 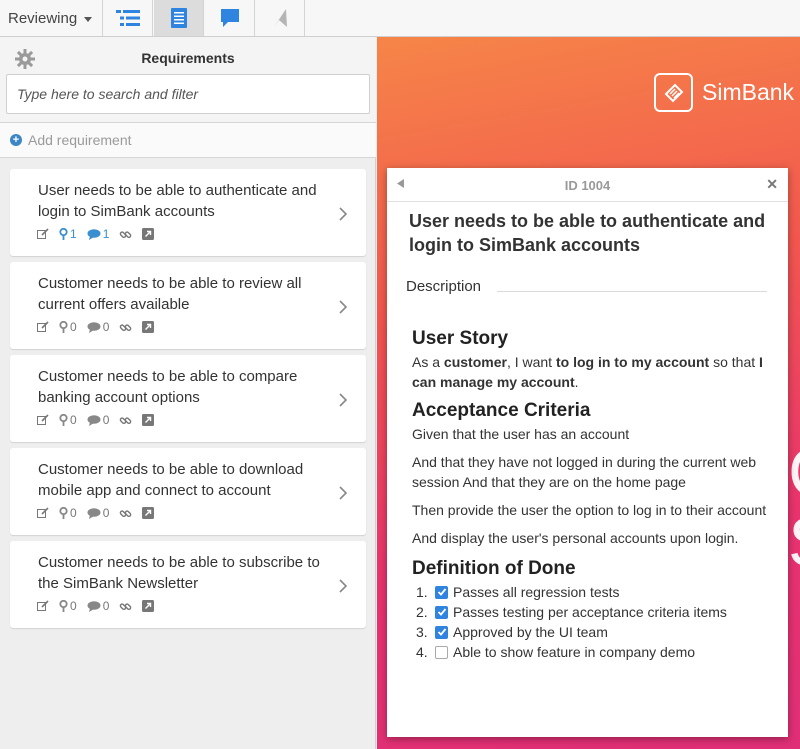 What do you see at coordinates (441, 652) in the screenshot?
I see `checkbox-unchecked` at bounding box center [441, 652].